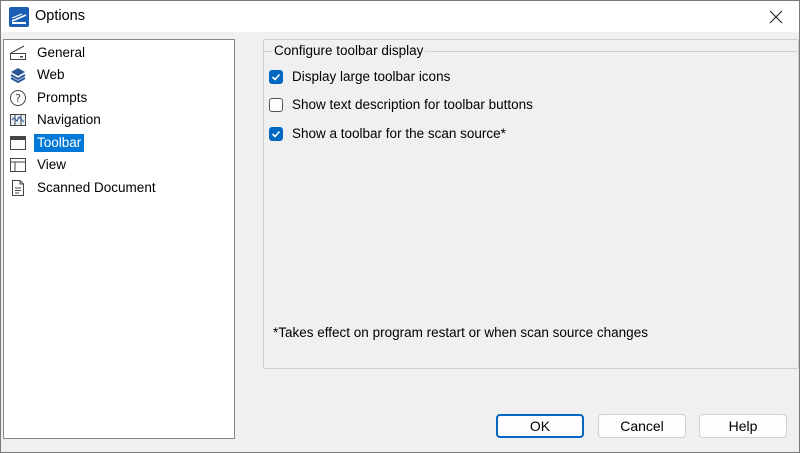 This screenshot has width=800, height=453. Describe the element at coordinates (399, 133) in the screenshot. I see `option-label: Show a toolbar for the scan source*` at that location.